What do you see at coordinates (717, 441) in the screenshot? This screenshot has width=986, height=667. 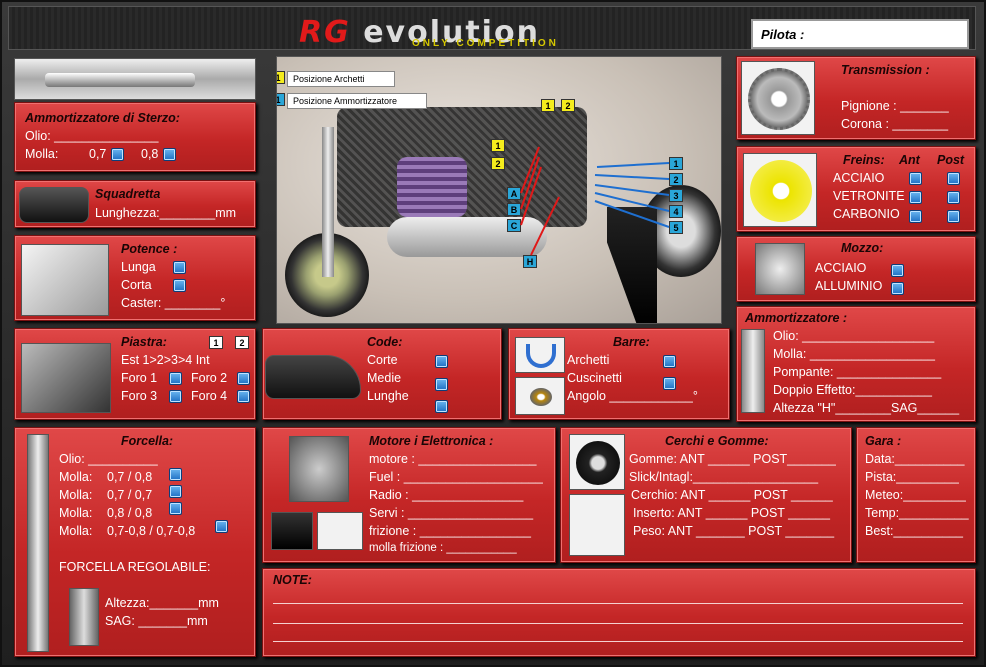 I see `panel-title: Cerchi e Gomme:` at bounding box center [717, 441].